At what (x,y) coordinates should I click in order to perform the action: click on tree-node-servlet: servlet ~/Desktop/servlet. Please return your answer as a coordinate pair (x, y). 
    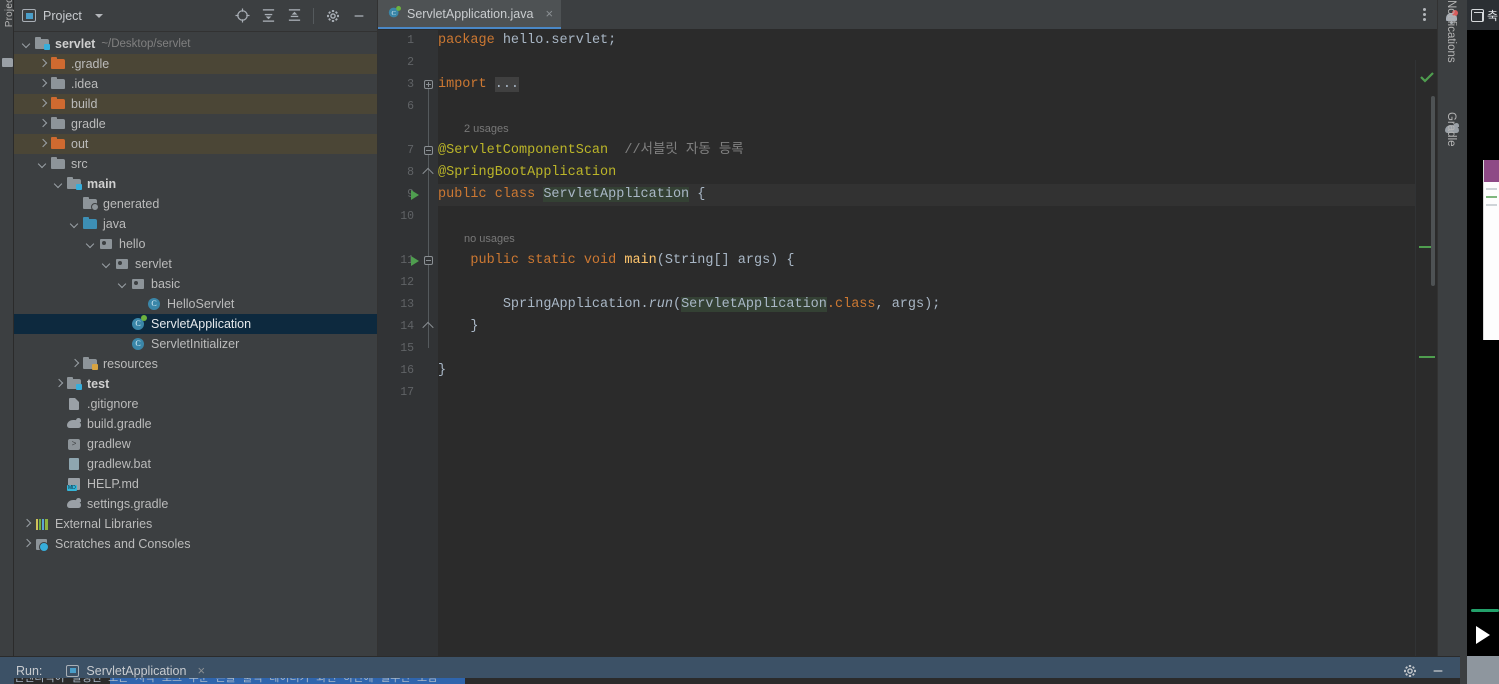
    Looking at the image, I should click on (195, 44).